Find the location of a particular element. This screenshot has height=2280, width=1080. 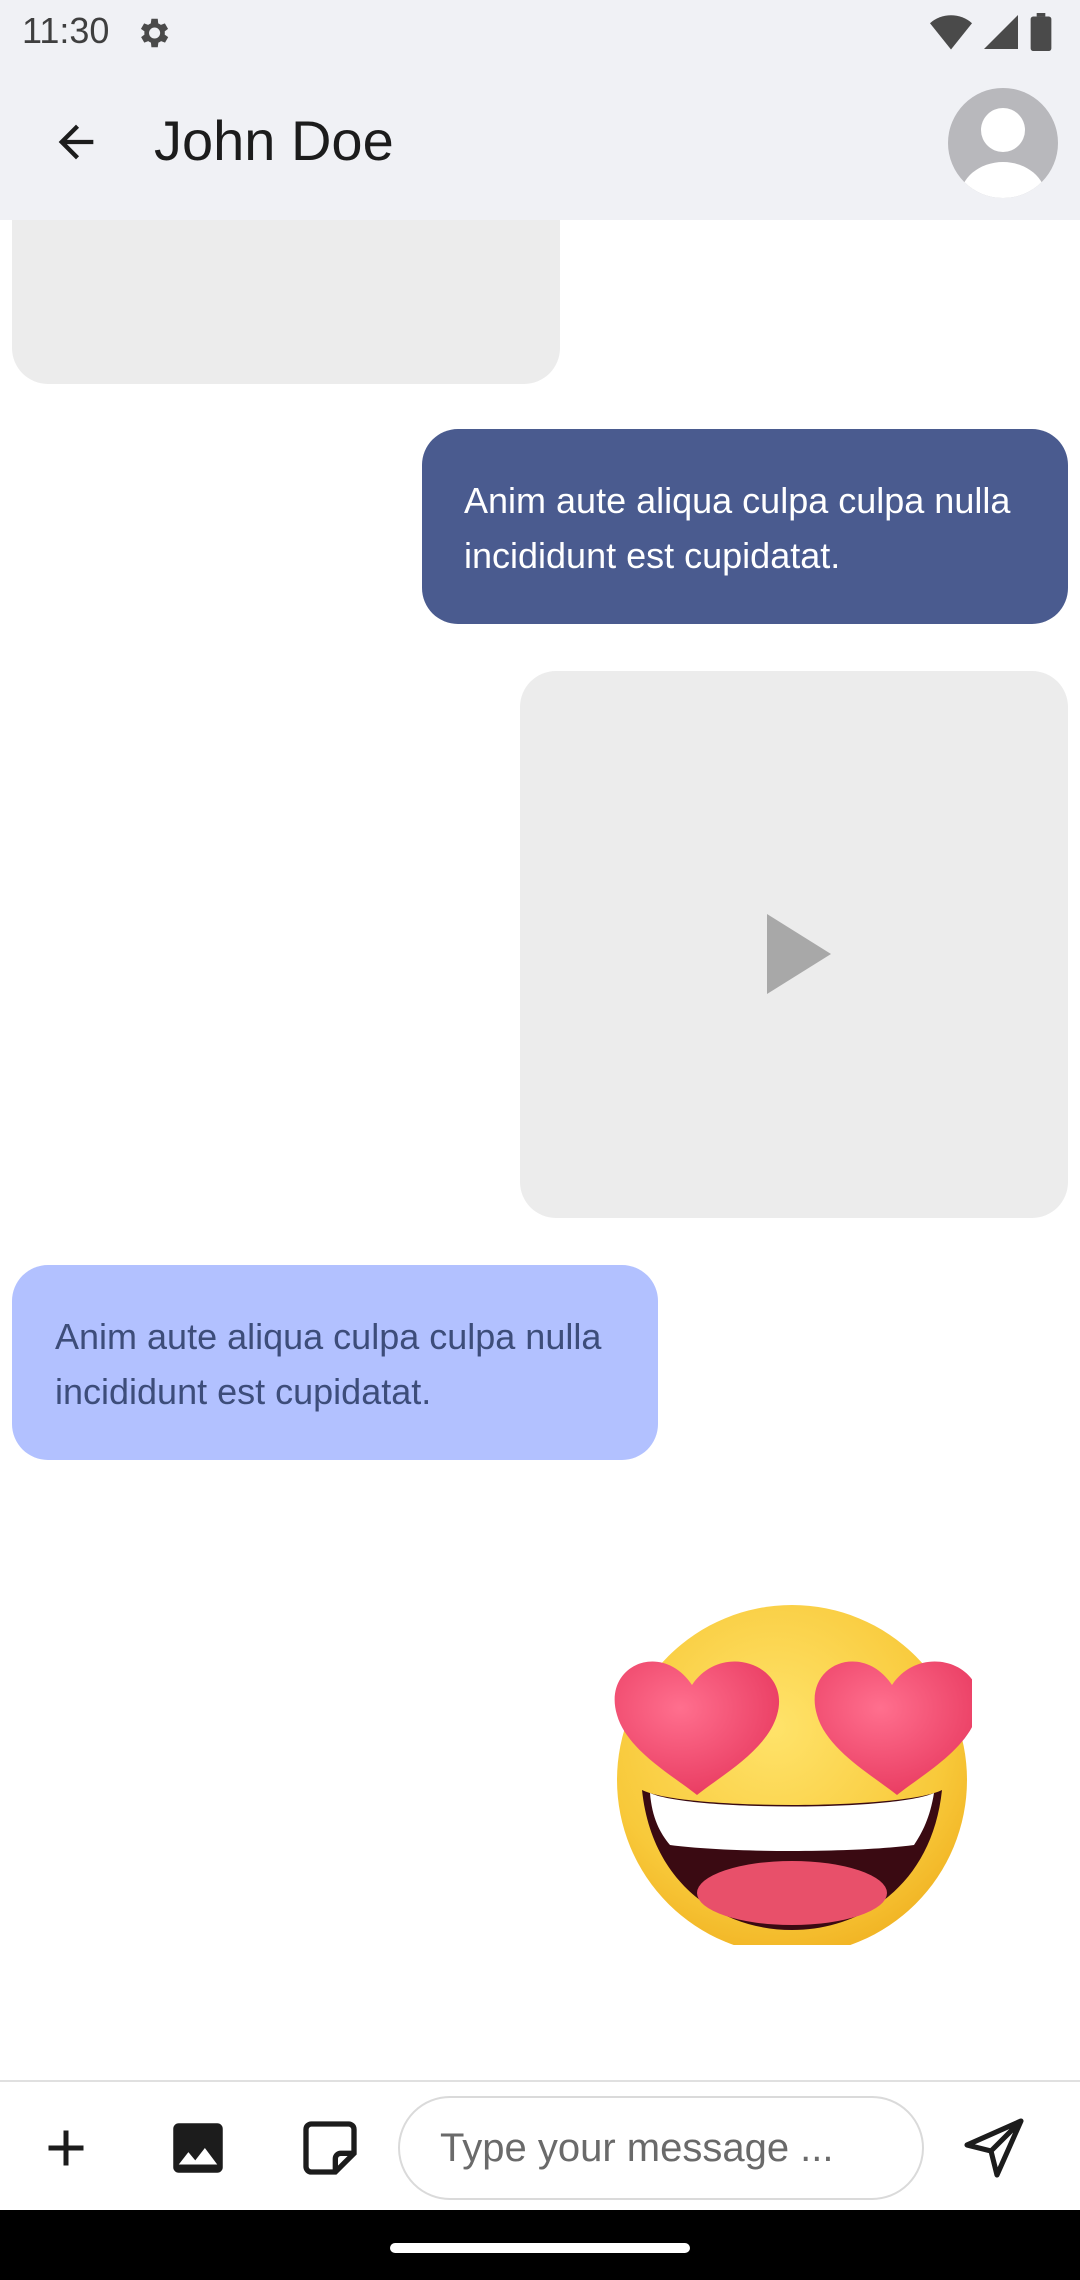

app-bar: John Doe is located at coordinates (540, 143).